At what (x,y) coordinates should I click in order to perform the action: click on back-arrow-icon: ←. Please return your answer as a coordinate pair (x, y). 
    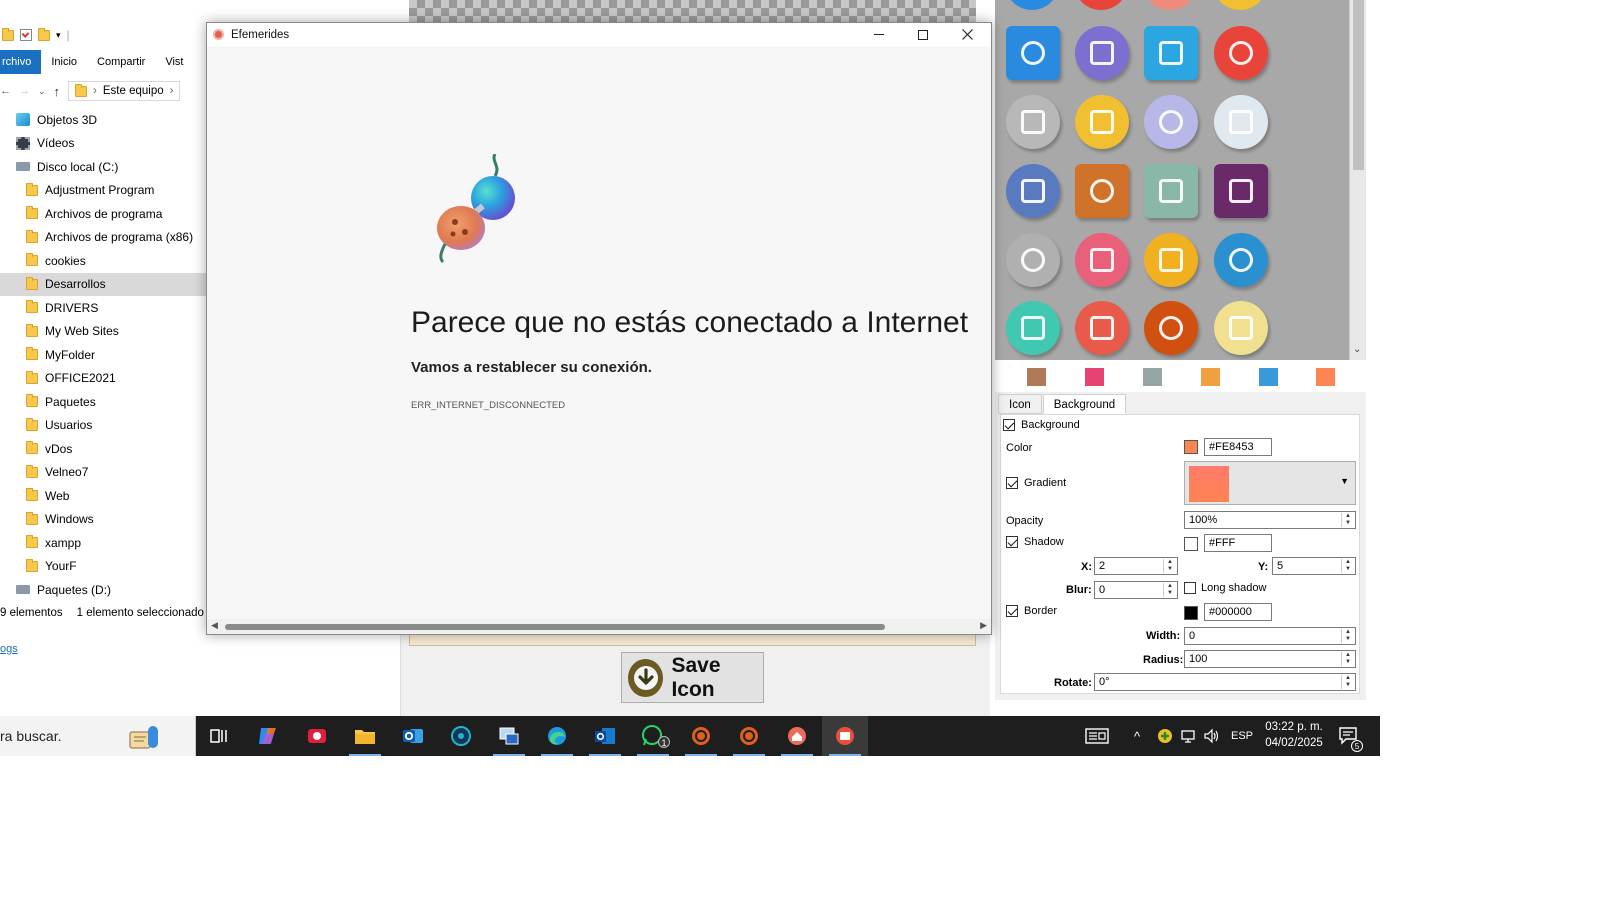
    Looking at the image, I should click on (5, 91).